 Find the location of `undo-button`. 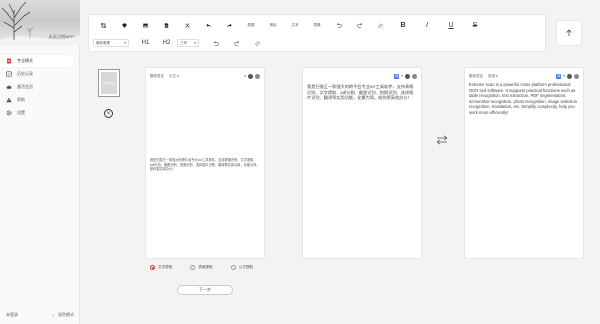

undo-button is located at coordinates (338, 25).